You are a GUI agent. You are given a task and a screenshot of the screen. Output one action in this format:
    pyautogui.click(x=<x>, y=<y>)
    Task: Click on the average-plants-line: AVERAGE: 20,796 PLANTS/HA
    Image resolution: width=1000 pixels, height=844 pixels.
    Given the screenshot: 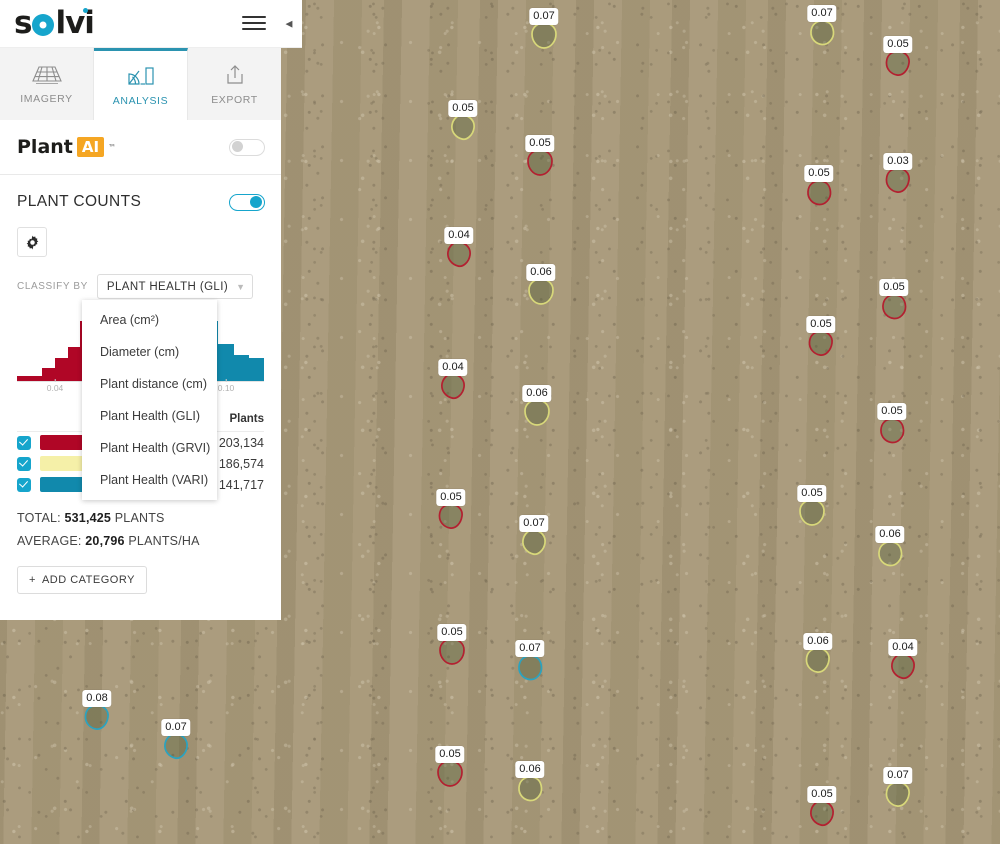 What is the action you would take?
    pyautogui.click(x=140, y=541)
    